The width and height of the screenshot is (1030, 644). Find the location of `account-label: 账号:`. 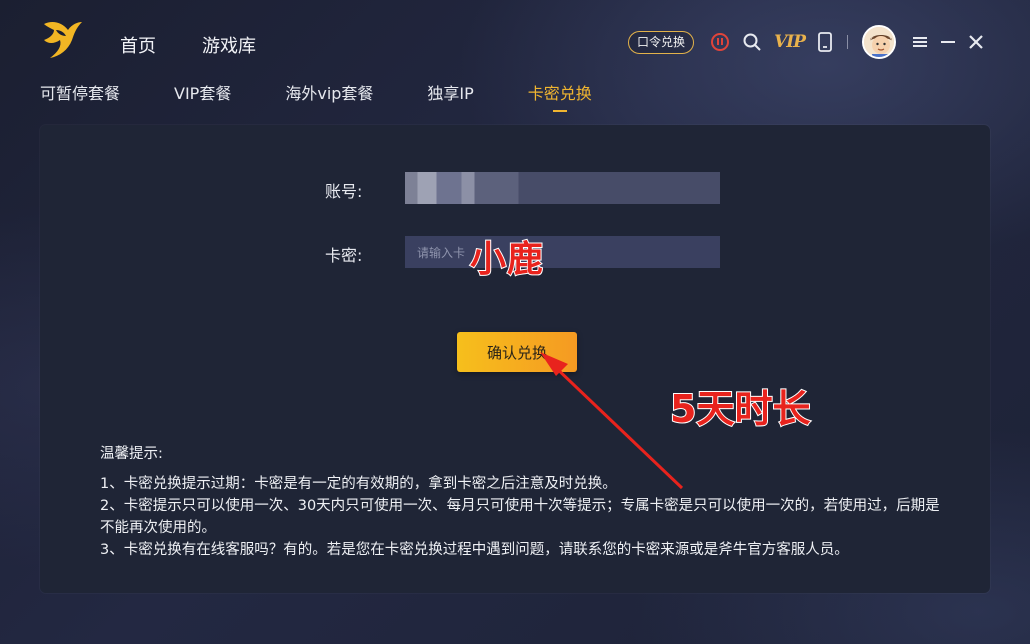

account-label: 账号: is located at coordinates (344, 191).